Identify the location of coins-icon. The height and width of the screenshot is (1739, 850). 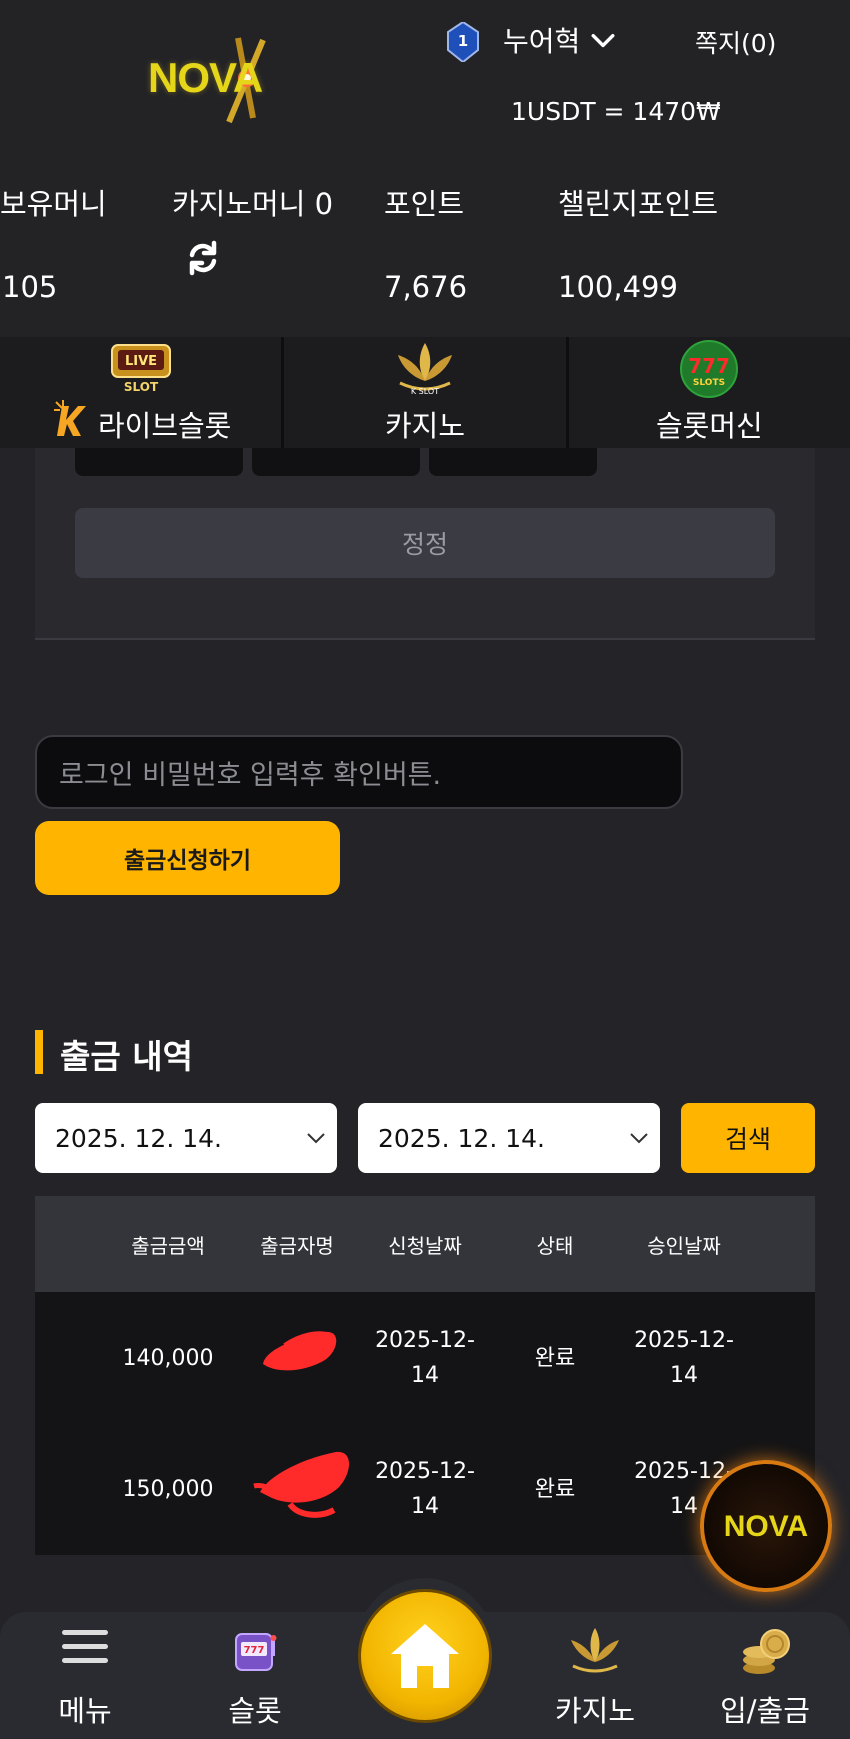
(766, 1651).